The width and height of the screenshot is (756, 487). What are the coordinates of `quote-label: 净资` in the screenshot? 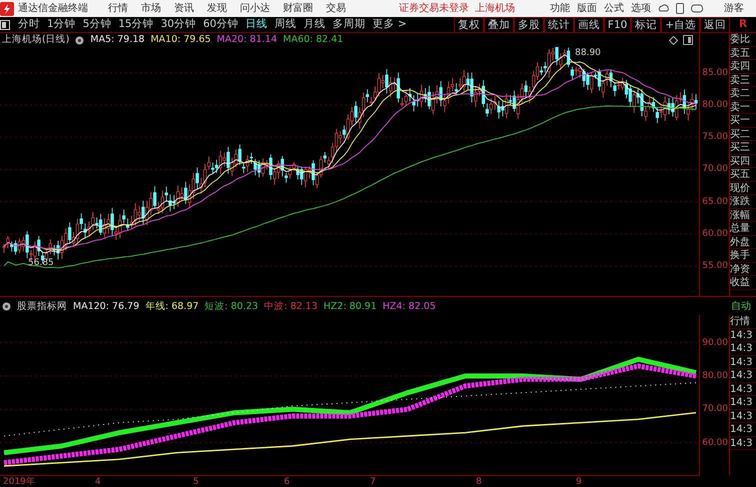 It's located at (743, 269).